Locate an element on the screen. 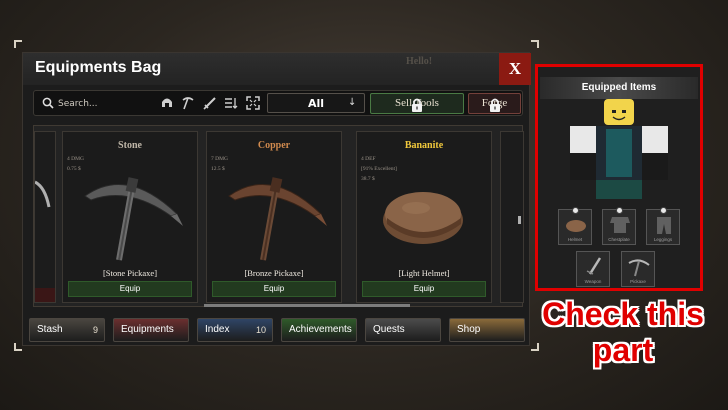 The width and height of the screenshot is (728, 410). tab-achievements: Achievements is located at coordinates (319, 330).